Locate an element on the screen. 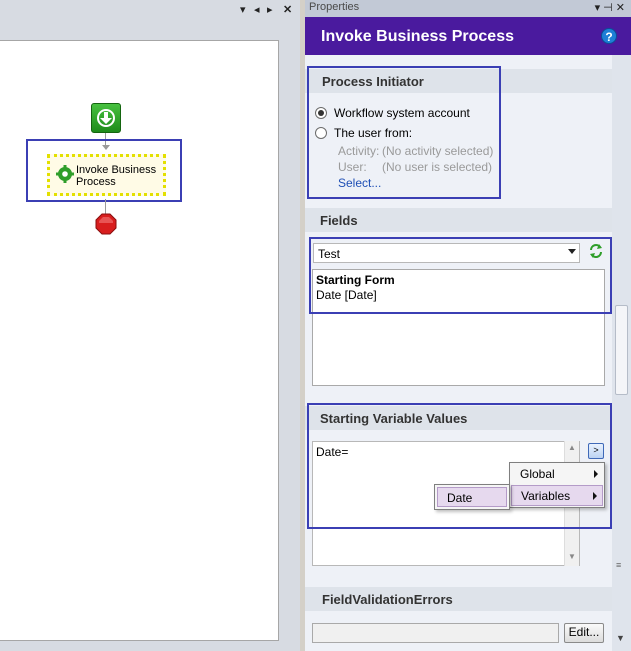 This screenshot has width=631, height=651. designer-toolbar: ▾ ◂ ▸ ✕ is located at coordinates (150, 11).